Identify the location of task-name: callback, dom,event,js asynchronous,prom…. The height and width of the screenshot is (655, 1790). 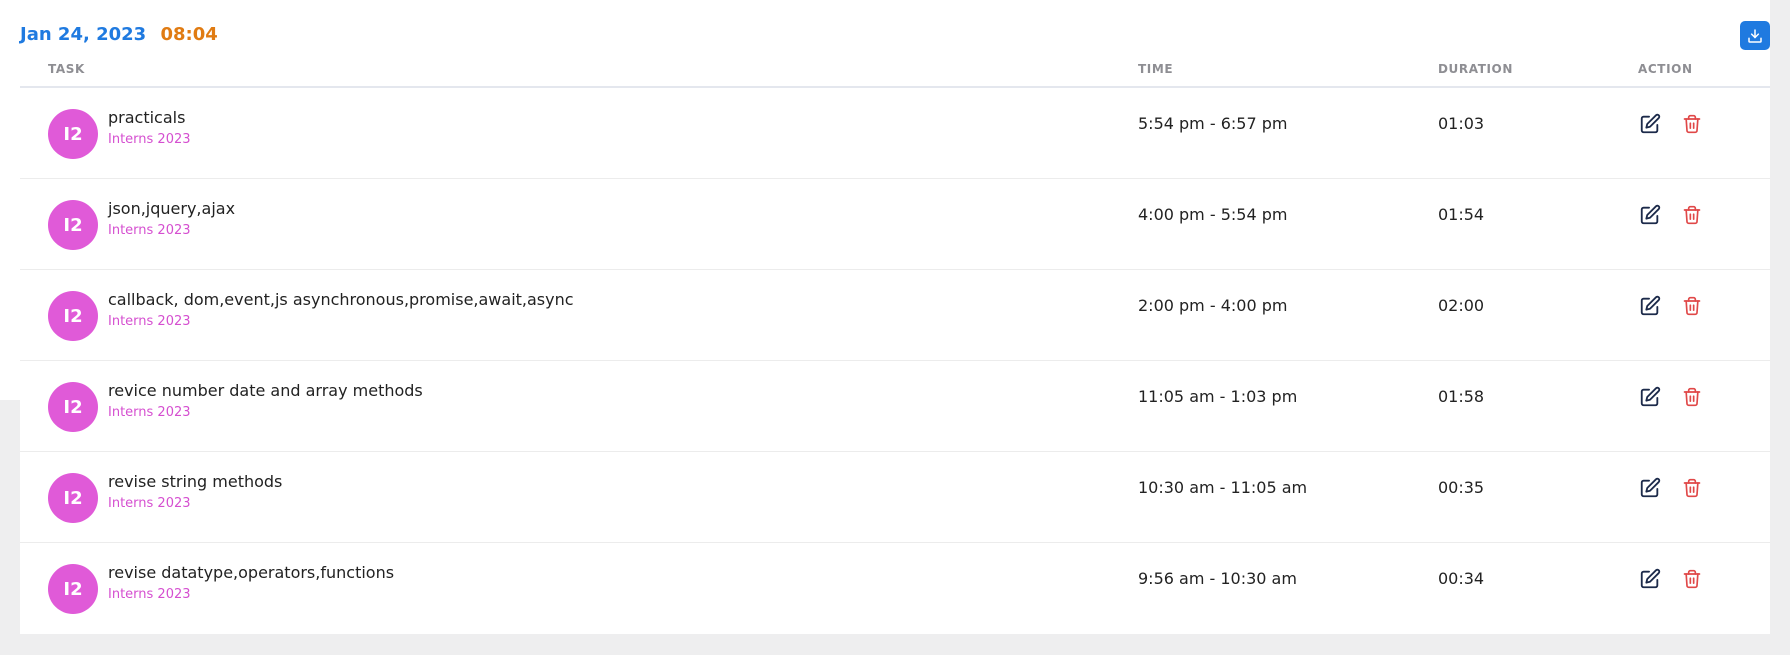
(341, 299).